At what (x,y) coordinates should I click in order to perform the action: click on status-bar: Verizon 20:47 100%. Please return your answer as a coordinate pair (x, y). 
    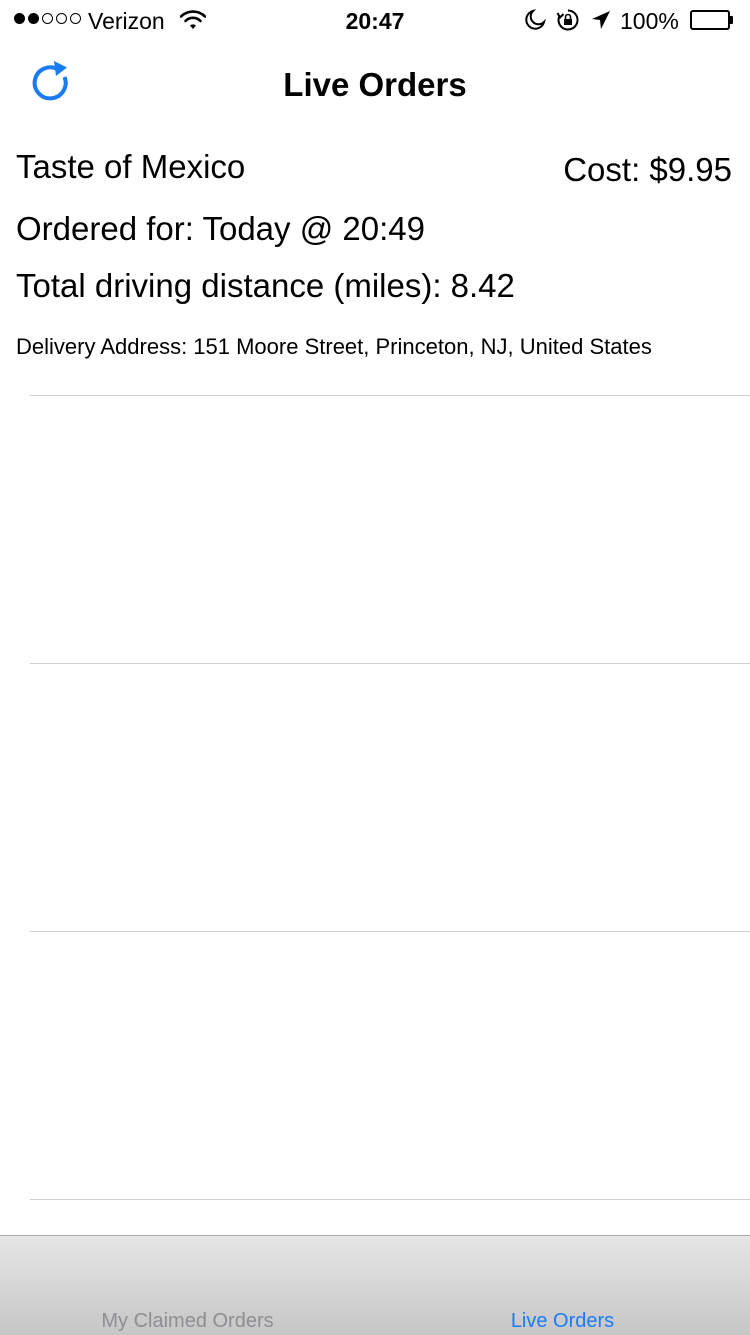
    Looking at the image, I should click on (375, 20).